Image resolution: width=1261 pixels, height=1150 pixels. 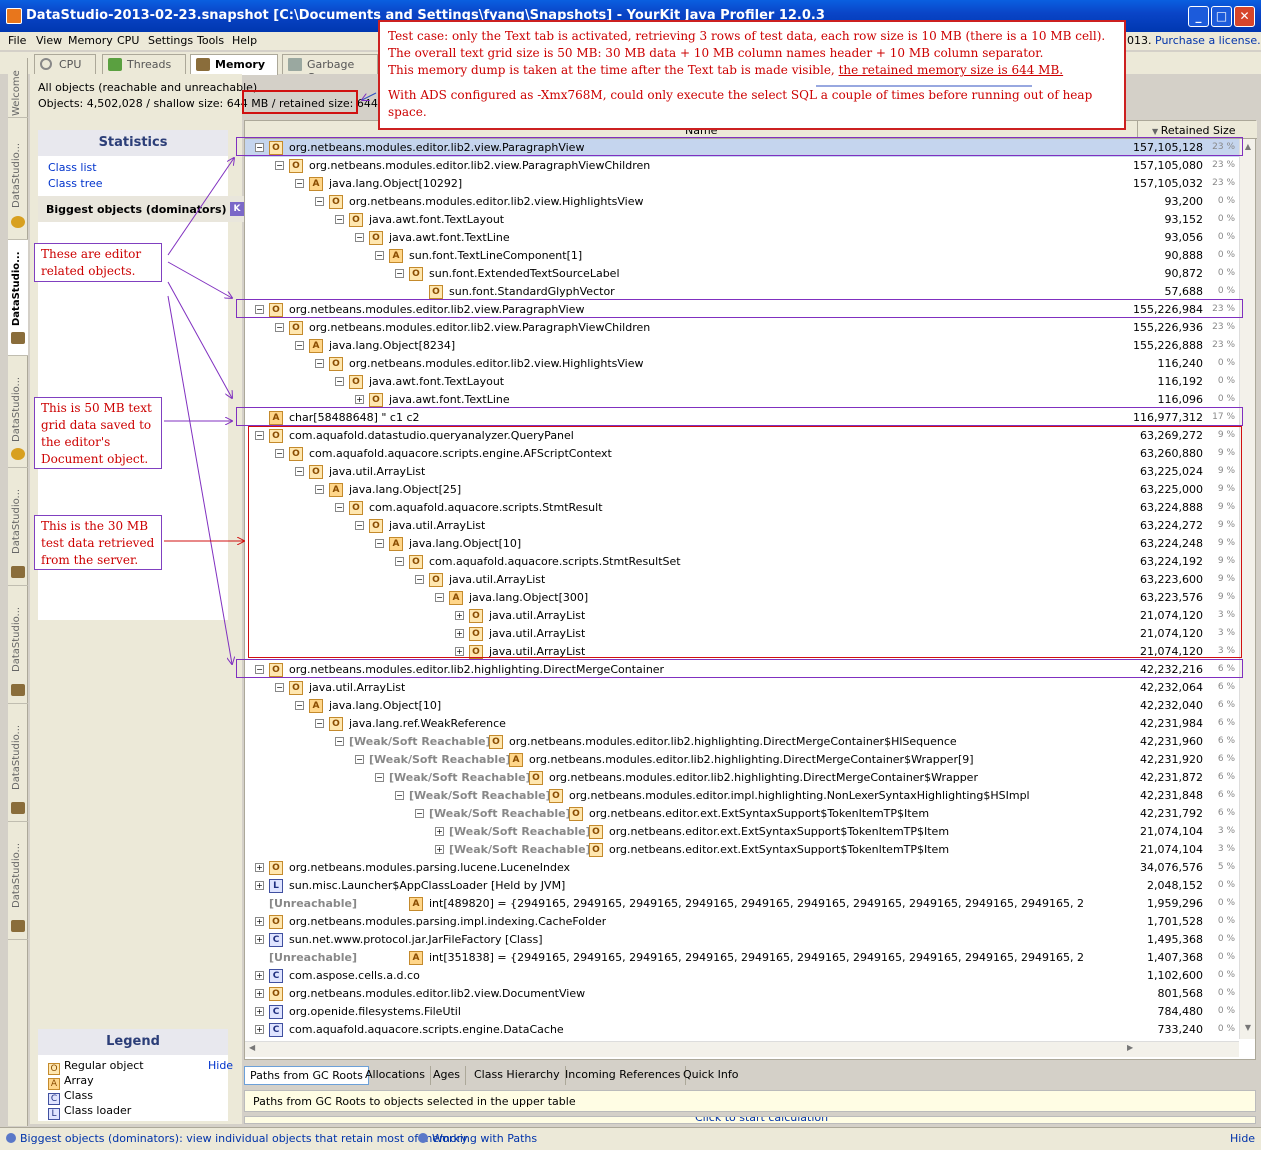 What do you see at coordinates (742, 220) in the screenshot?
I see `table-row: − Ojava.awt.font.TextLayout 93,152 0 %` at bounding box center [742, 220].